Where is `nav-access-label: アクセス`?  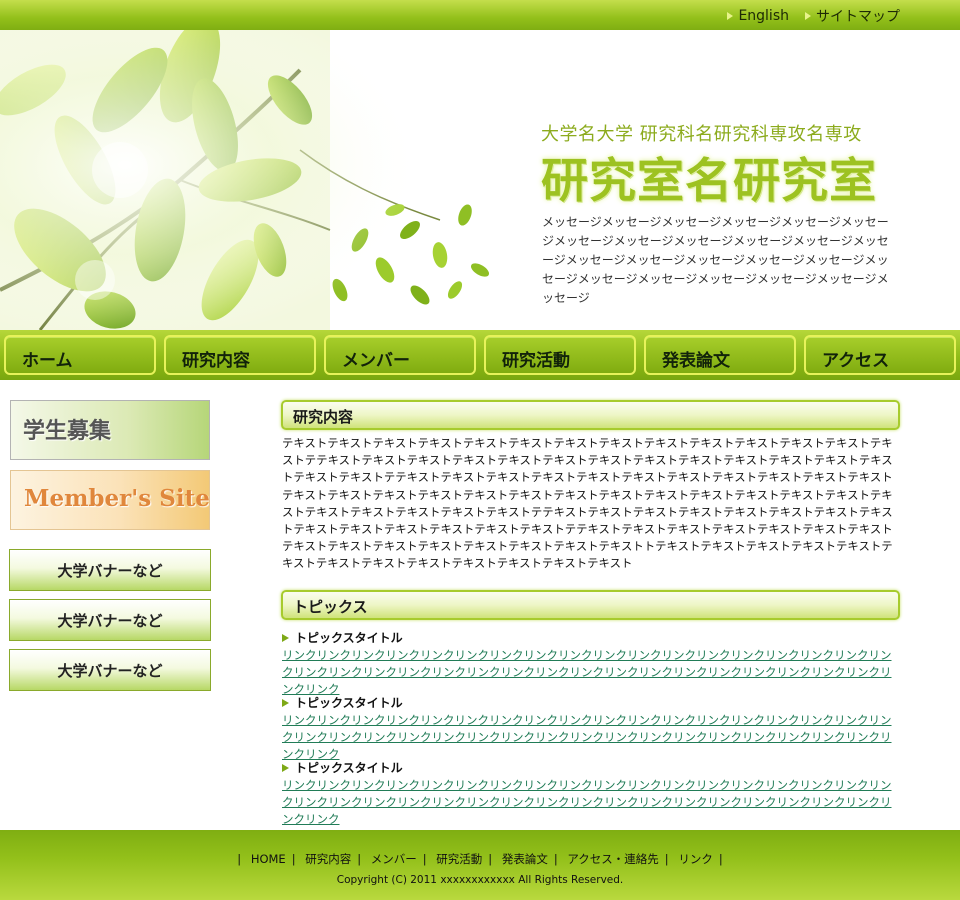
nav-access-label: アクセス is located at coordinates (856, 361).